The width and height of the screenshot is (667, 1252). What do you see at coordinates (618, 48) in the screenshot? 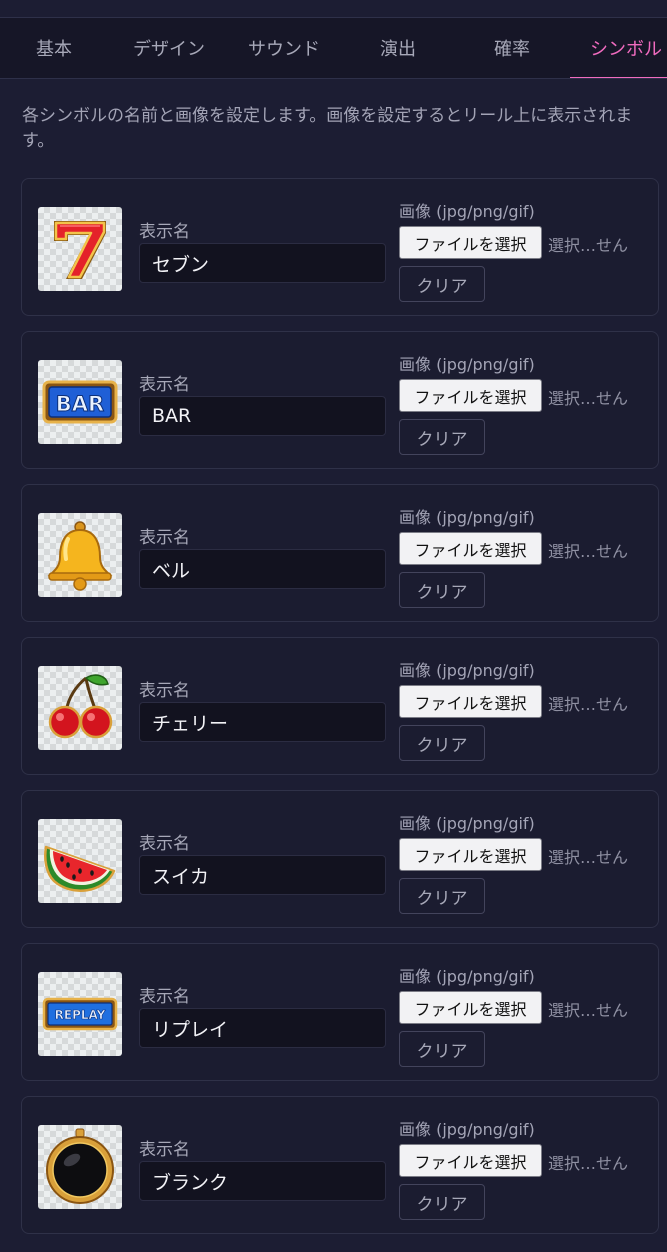
I see `tab-symbols: シンボル` at bounding box center [618, 48].